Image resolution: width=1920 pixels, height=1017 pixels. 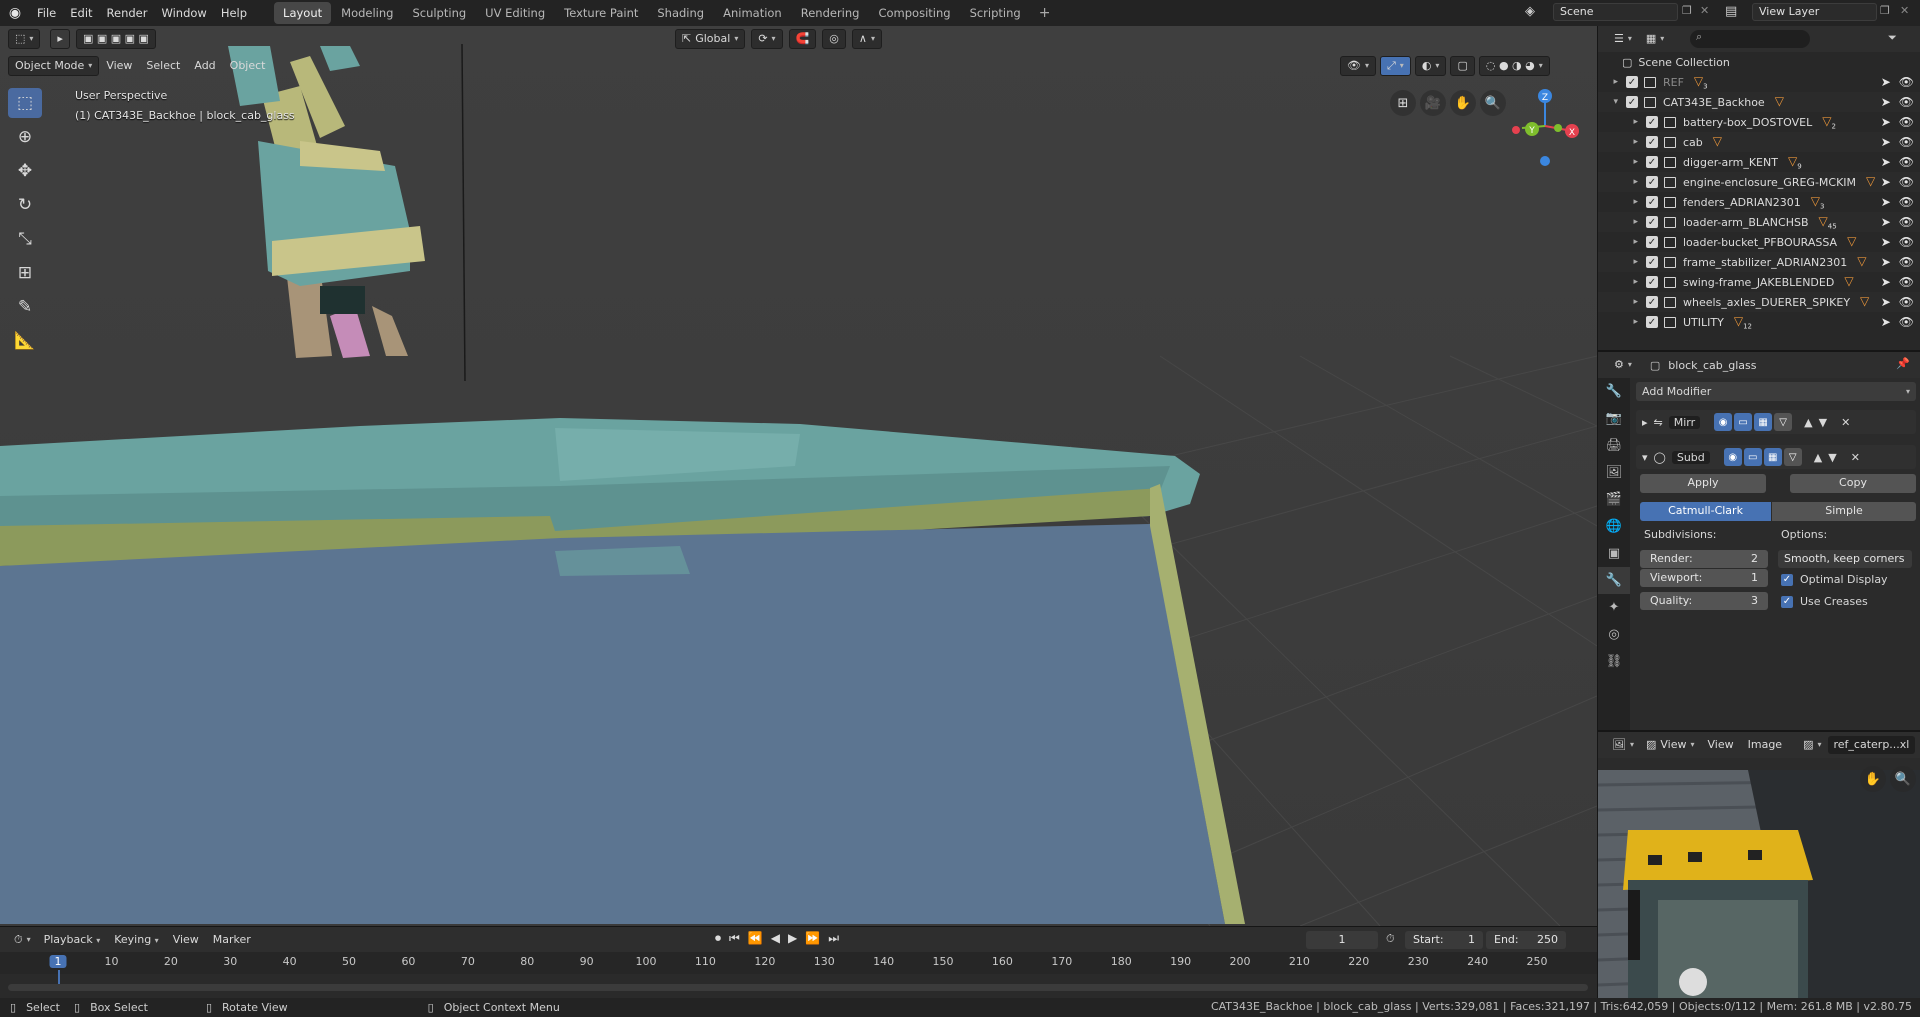 What do you see at coordinates (833, 938) in the screenshot?
I see `jump-end-icon: ⏭` at bounding box center [833, 938].